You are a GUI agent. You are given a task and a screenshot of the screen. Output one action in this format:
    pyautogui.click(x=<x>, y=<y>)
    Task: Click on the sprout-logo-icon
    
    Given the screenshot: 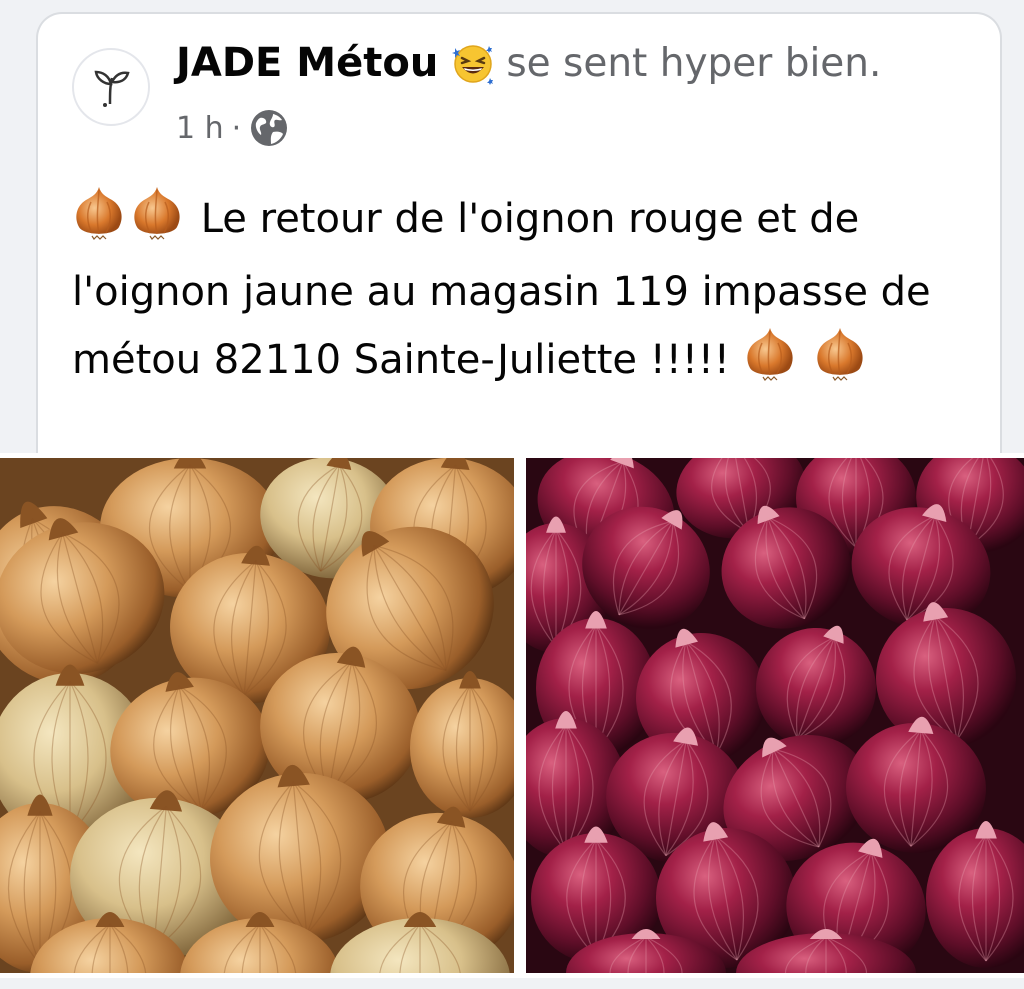 What is the action you would take?
    pyautogui.click(x=112, y=88)
    